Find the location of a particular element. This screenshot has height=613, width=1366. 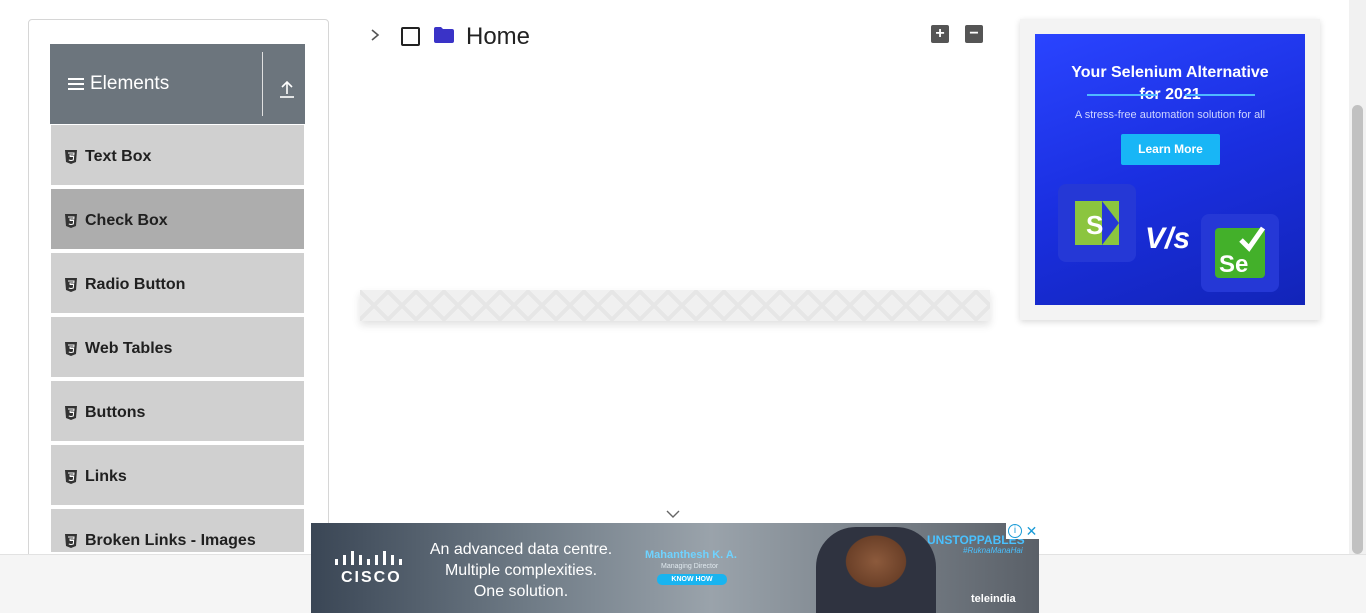

elements-group-header: Elements is located at coordinates (177, 84).